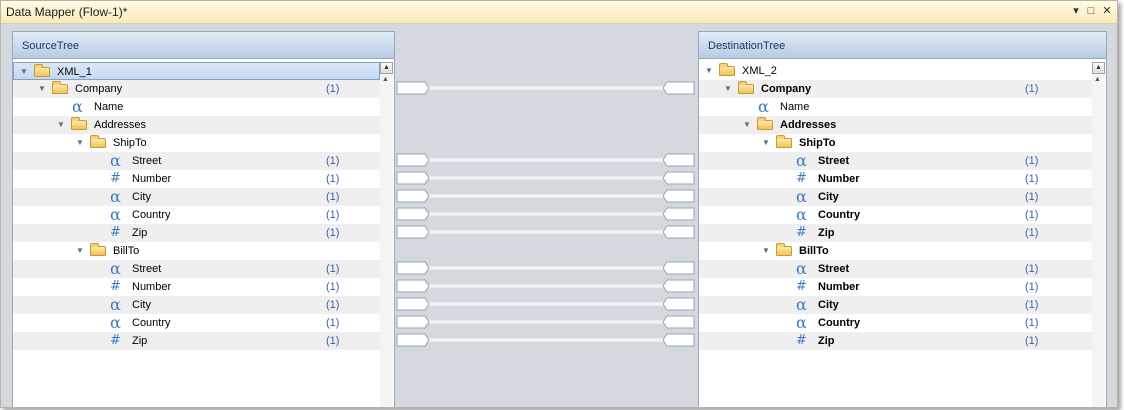  Describe the element at coordinates (895, 71) in the screenshot. I see `tree-row: ▼ XML_2` at that location.